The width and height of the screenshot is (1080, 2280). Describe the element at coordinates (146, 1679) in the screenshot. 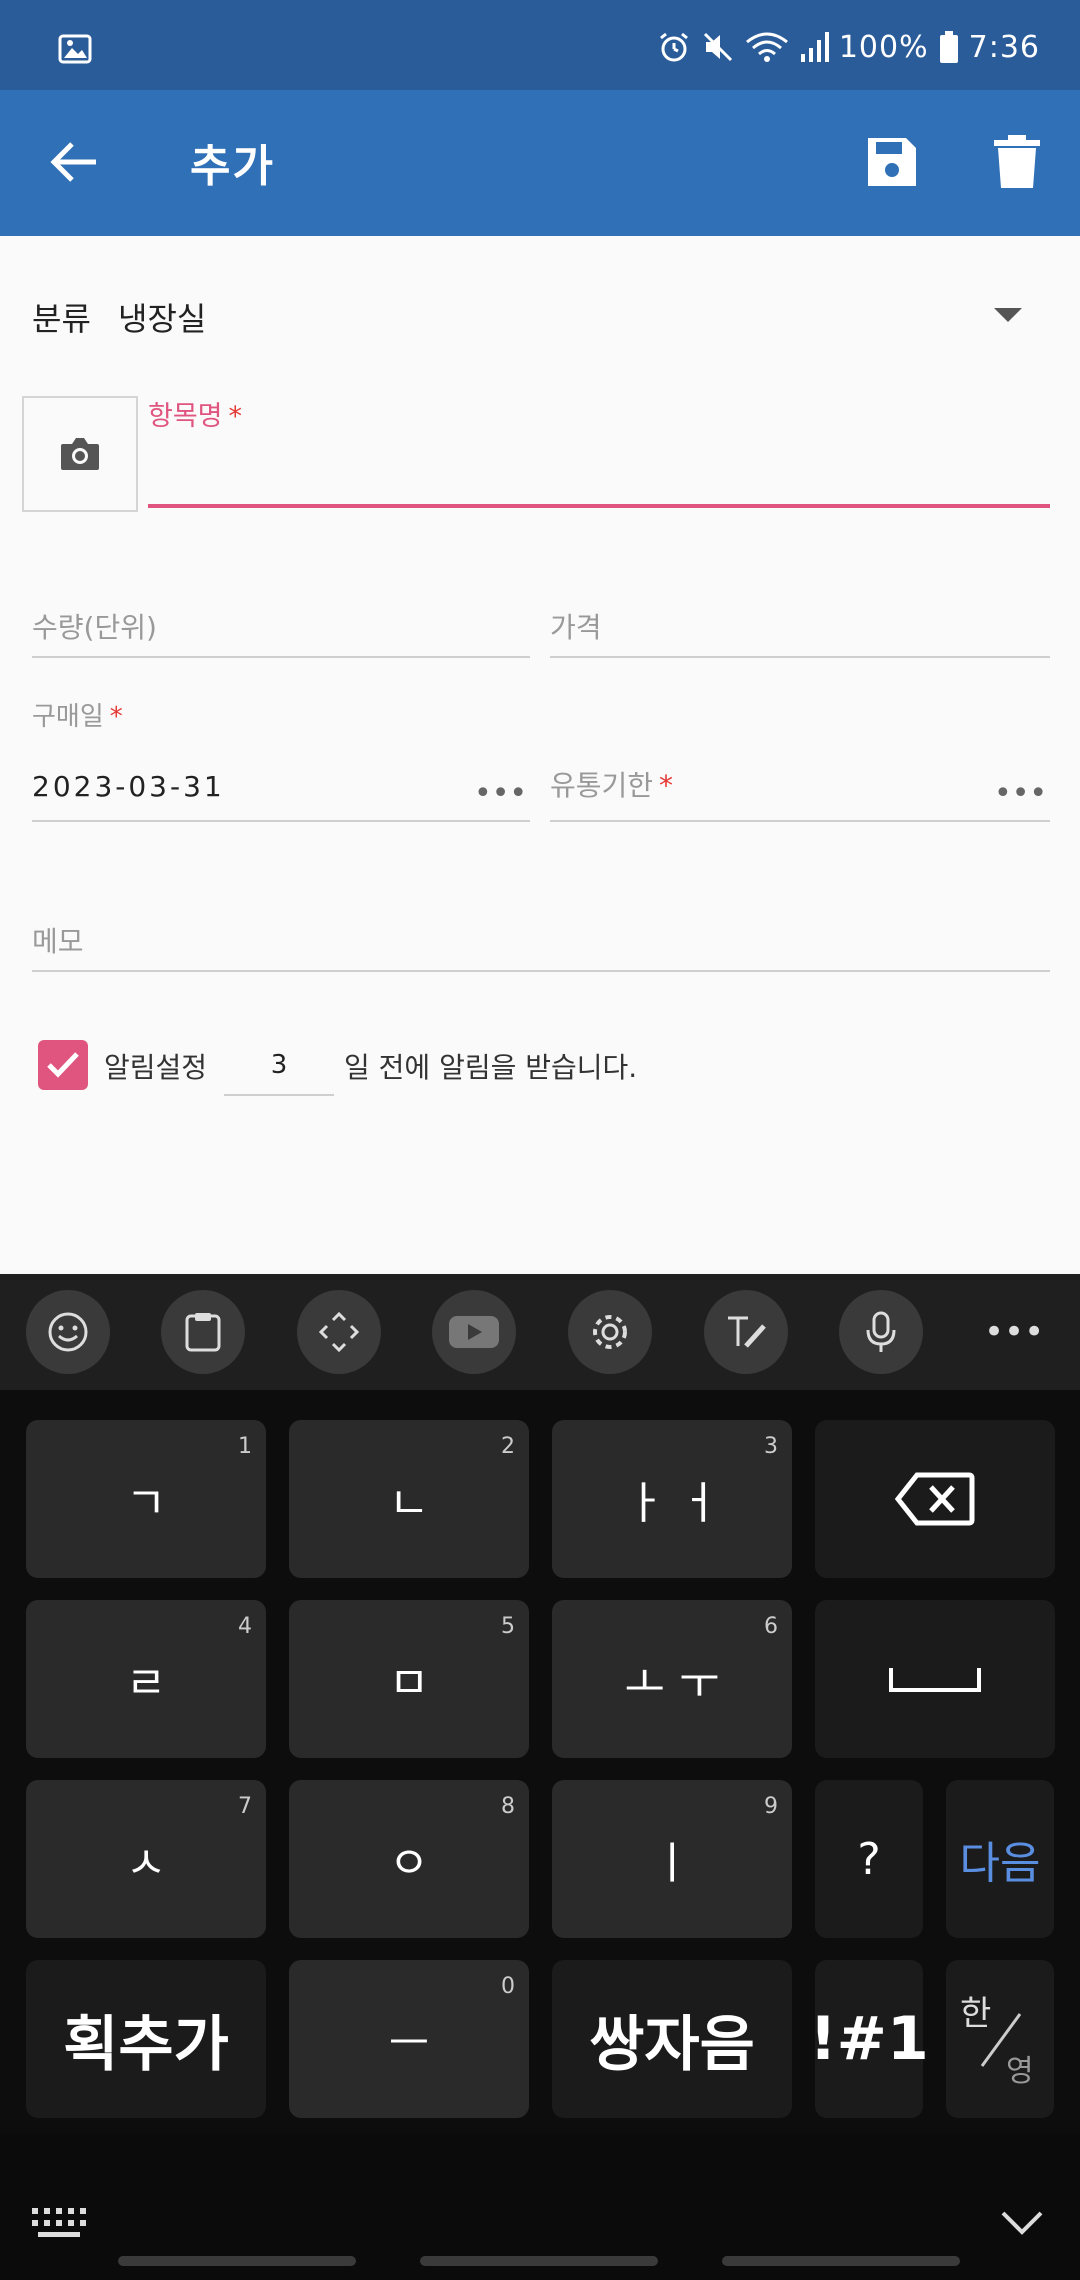

I see `key-rieul: ㄹ4` at that location.